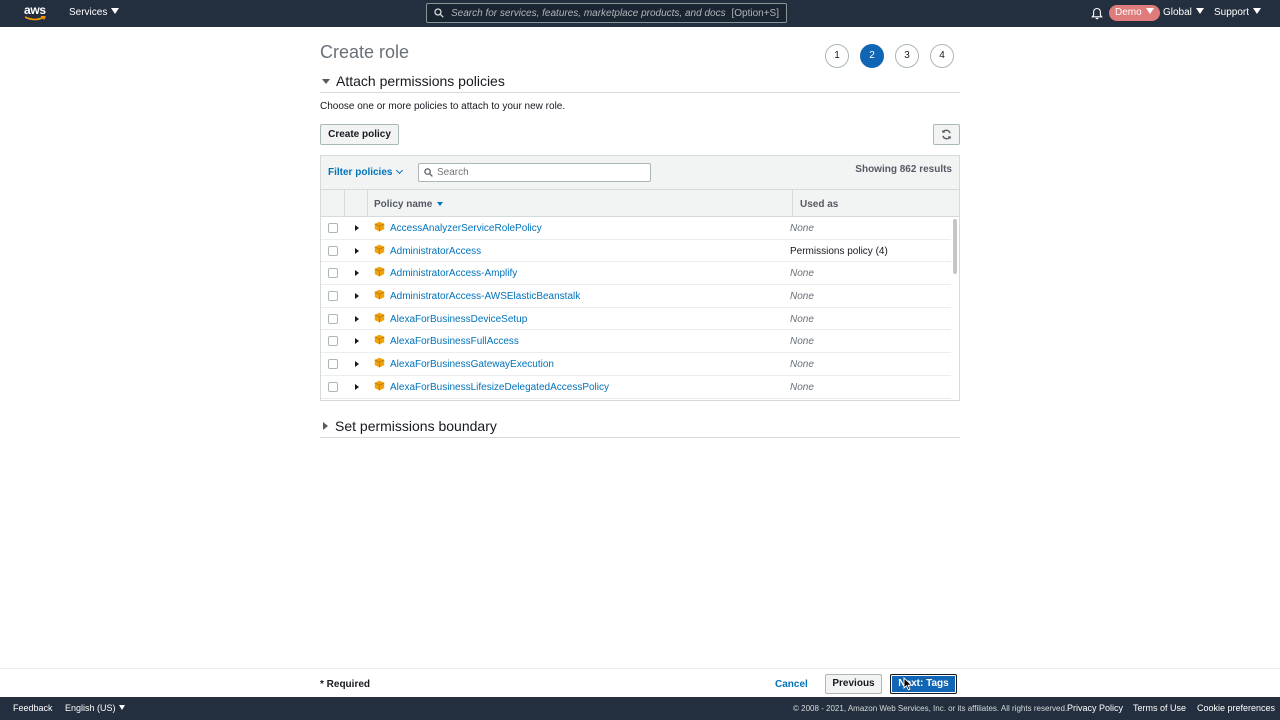 This screenshot has width=1280, height=720. Describe the element at coordinates (403, 204) in the screenshot. I see `policy-name-header-label: Policy name` at that location.